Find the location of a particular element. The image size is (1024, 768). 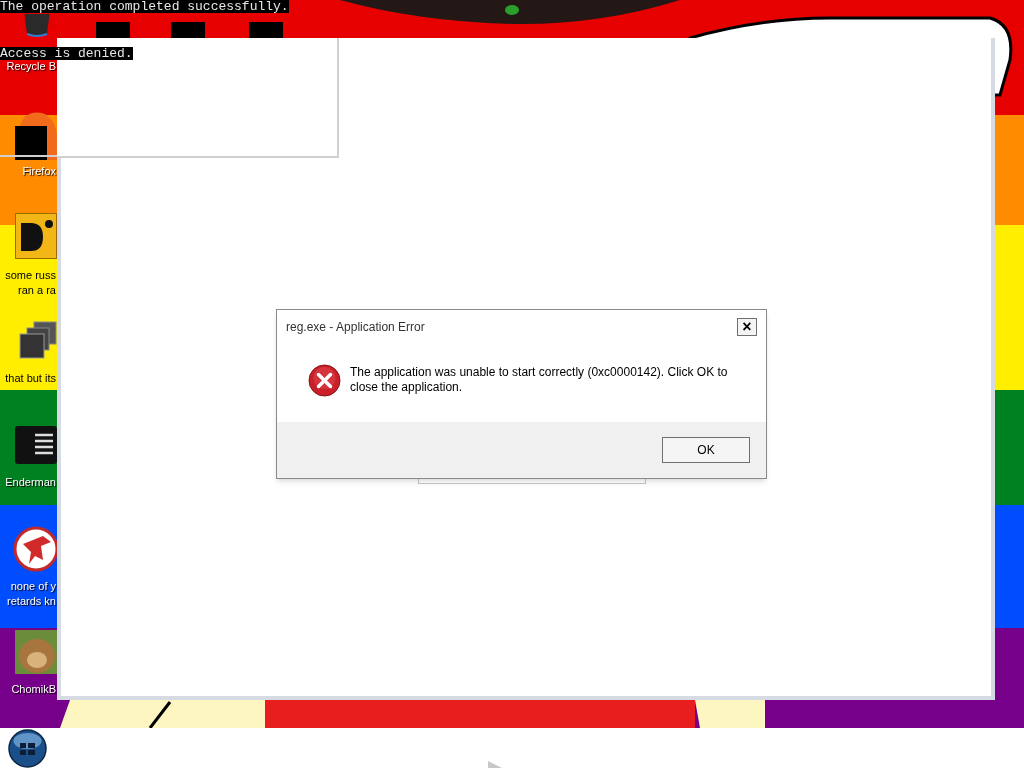

icon-label: ChomikB is located at coordinates (33, 689).